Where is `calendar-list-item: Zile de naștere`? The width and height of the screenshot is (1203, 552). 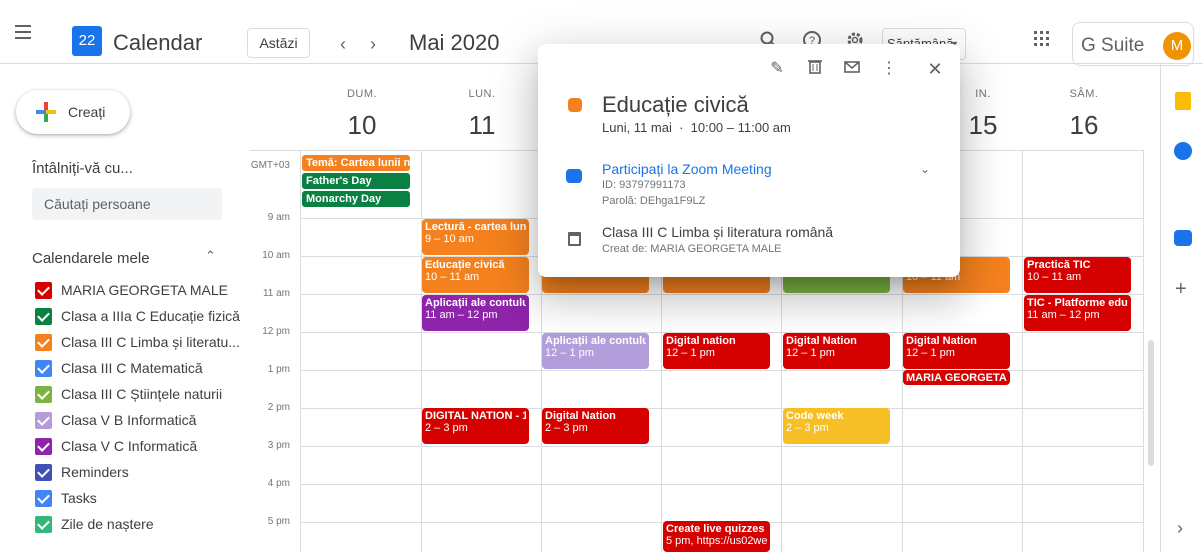 calendar-list-item: Zile de naștere is located at coordinates (132, 524).